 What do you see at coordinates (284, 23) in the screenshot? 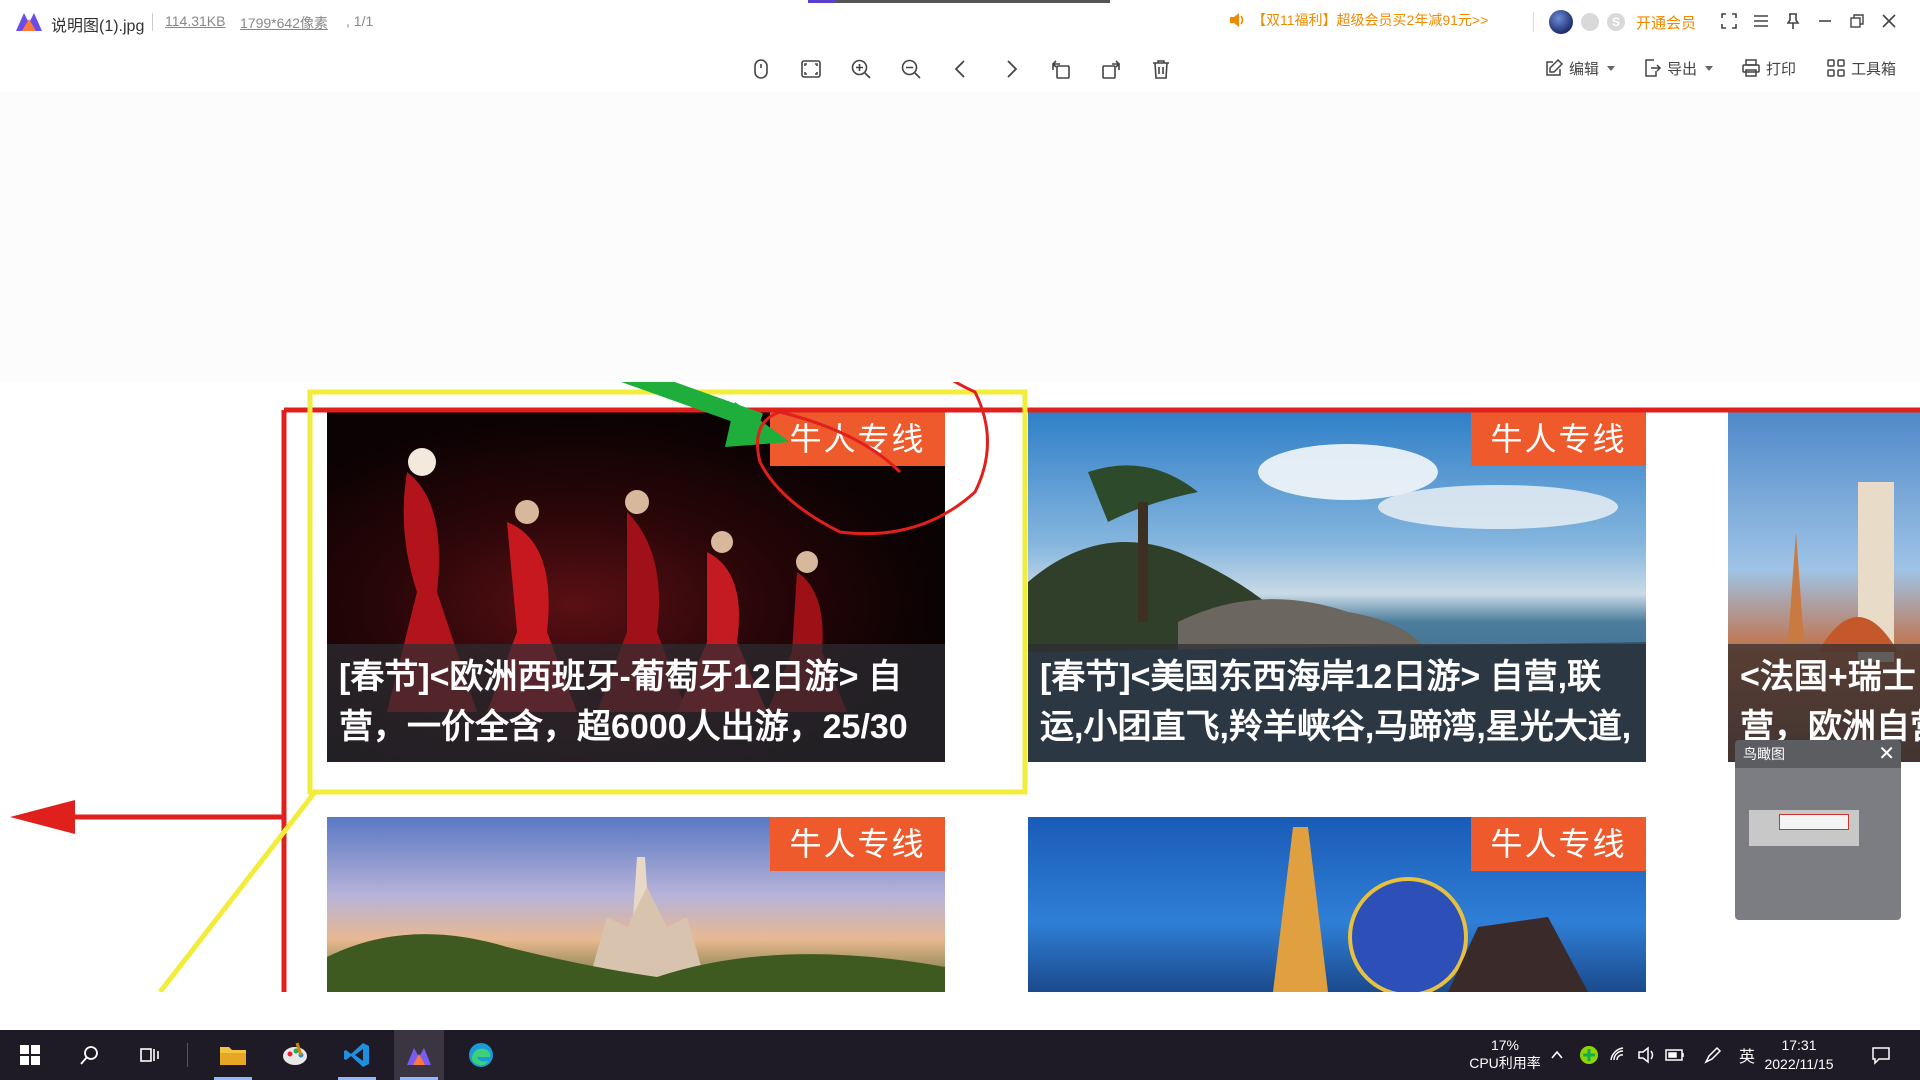
I see `image-dimensions: 1799*642像素` at bounding box center [284, 23].